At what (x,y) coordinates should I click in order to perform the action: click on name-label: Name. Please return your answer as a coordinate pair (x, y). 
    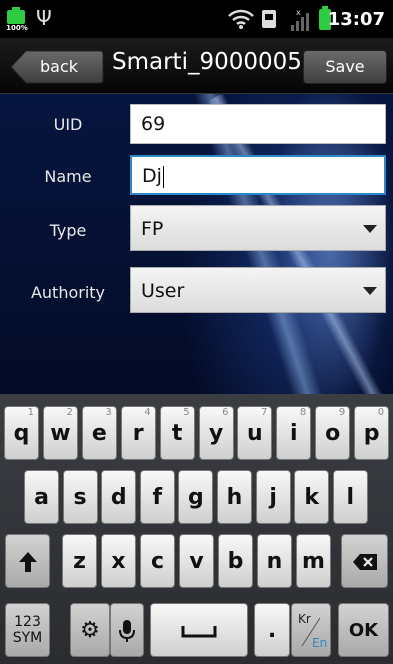
    Looking at the image, I should click on (68, 176).